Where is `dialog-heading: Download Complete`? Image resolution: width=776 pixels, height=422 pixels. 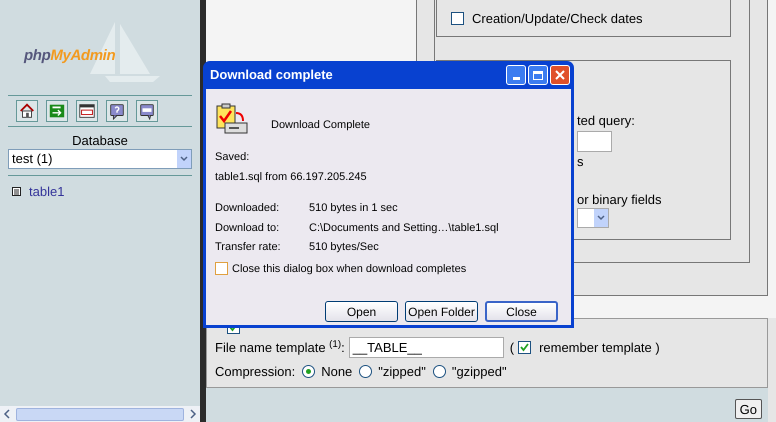
dialog-heading: Download Complete is located at coordinates (320, 125).